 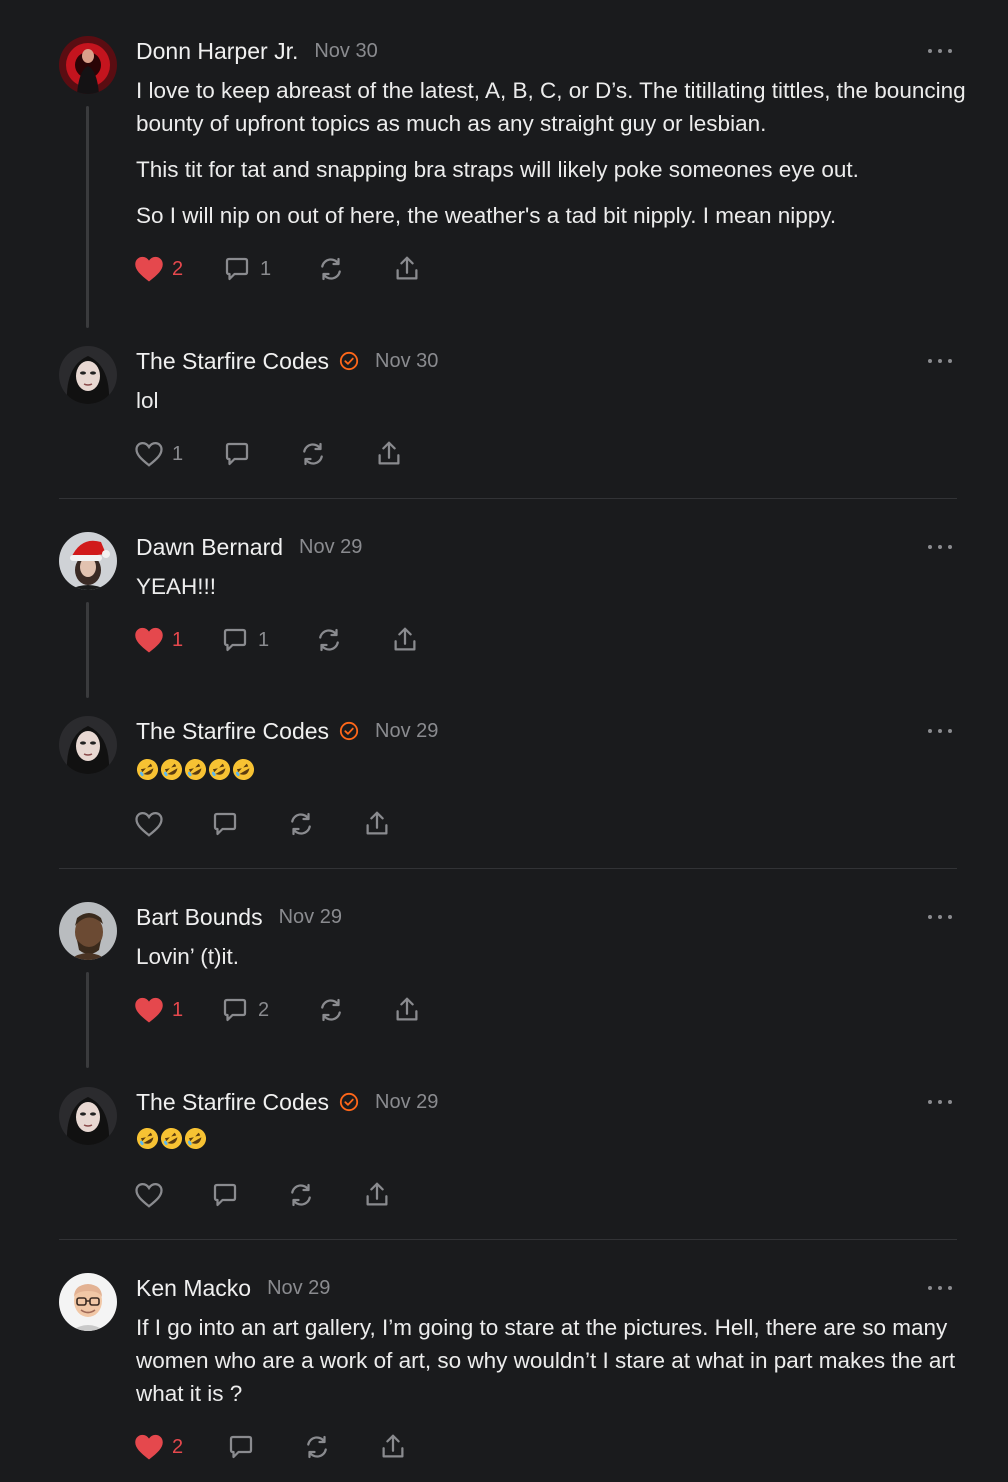 What do you see at coordinates (199, 917) in the screenshot?
I see `author-name: Bart Bounds` at bounding box center [199, 917].